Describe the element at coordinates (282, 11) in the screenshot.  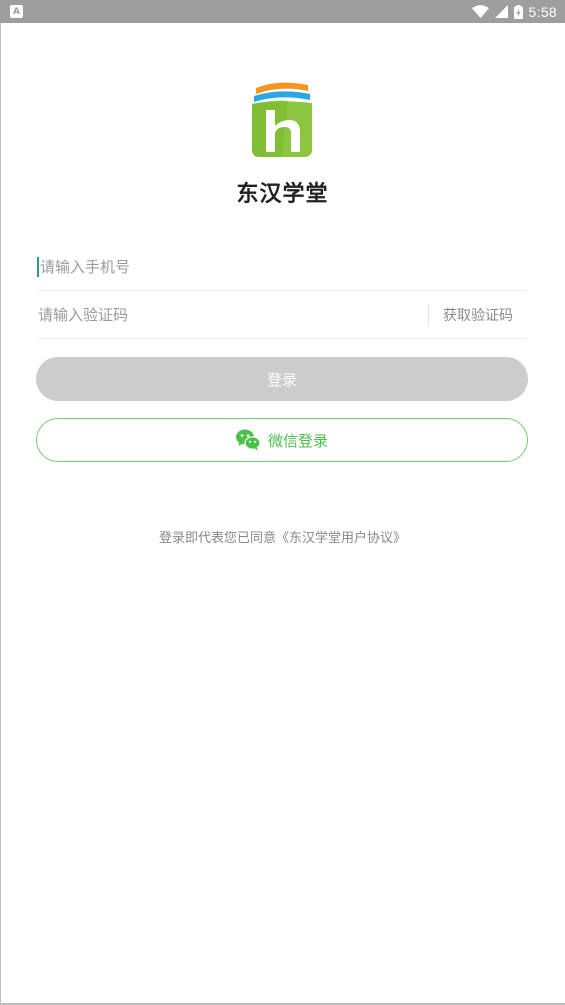
I see `status-bar: A 5:58` at that location.